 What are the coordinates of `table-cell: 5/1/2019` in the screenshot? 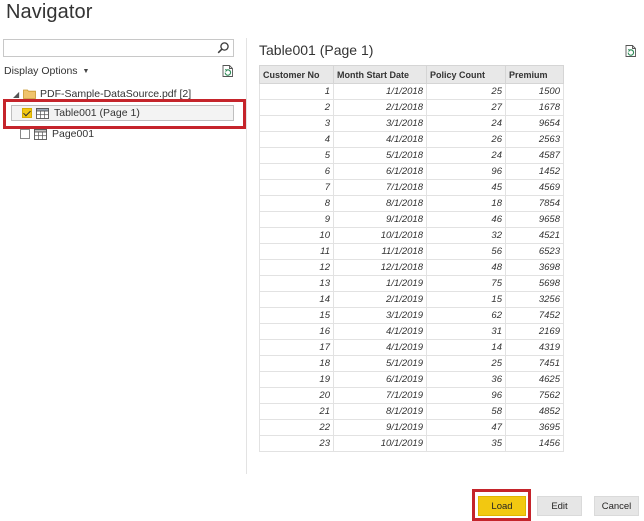 It's located at (380, 363).